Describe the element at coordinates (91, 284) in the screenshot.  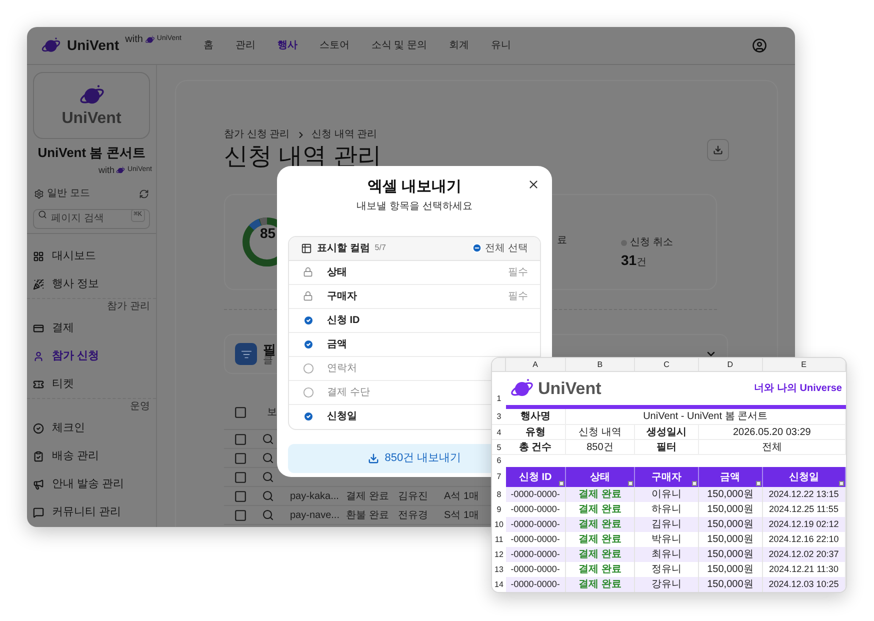
I see `sidebar-item: 행사 정보` at that location.